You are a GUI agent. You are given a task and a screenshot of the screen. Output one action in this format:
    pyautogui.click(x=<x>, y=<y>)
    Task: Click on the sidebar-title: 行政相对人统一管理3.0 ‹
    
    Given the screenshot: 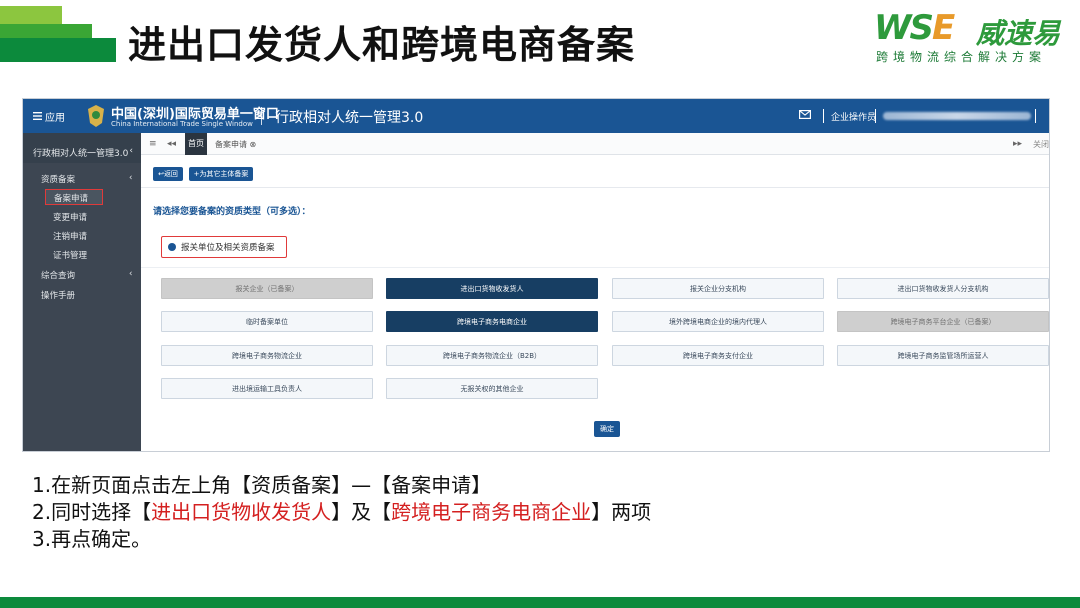 What is the action you would take?
    pyautogui.click(x=82, y=148)
    